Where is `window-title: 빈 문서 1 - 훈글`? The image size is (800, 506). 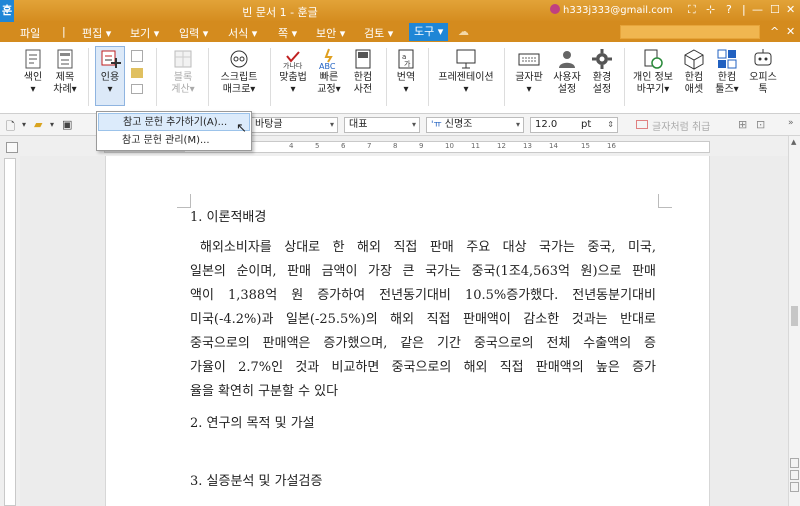
window-title: 빈 문서 1 - 훈글 is located at coordinates (280, 12).